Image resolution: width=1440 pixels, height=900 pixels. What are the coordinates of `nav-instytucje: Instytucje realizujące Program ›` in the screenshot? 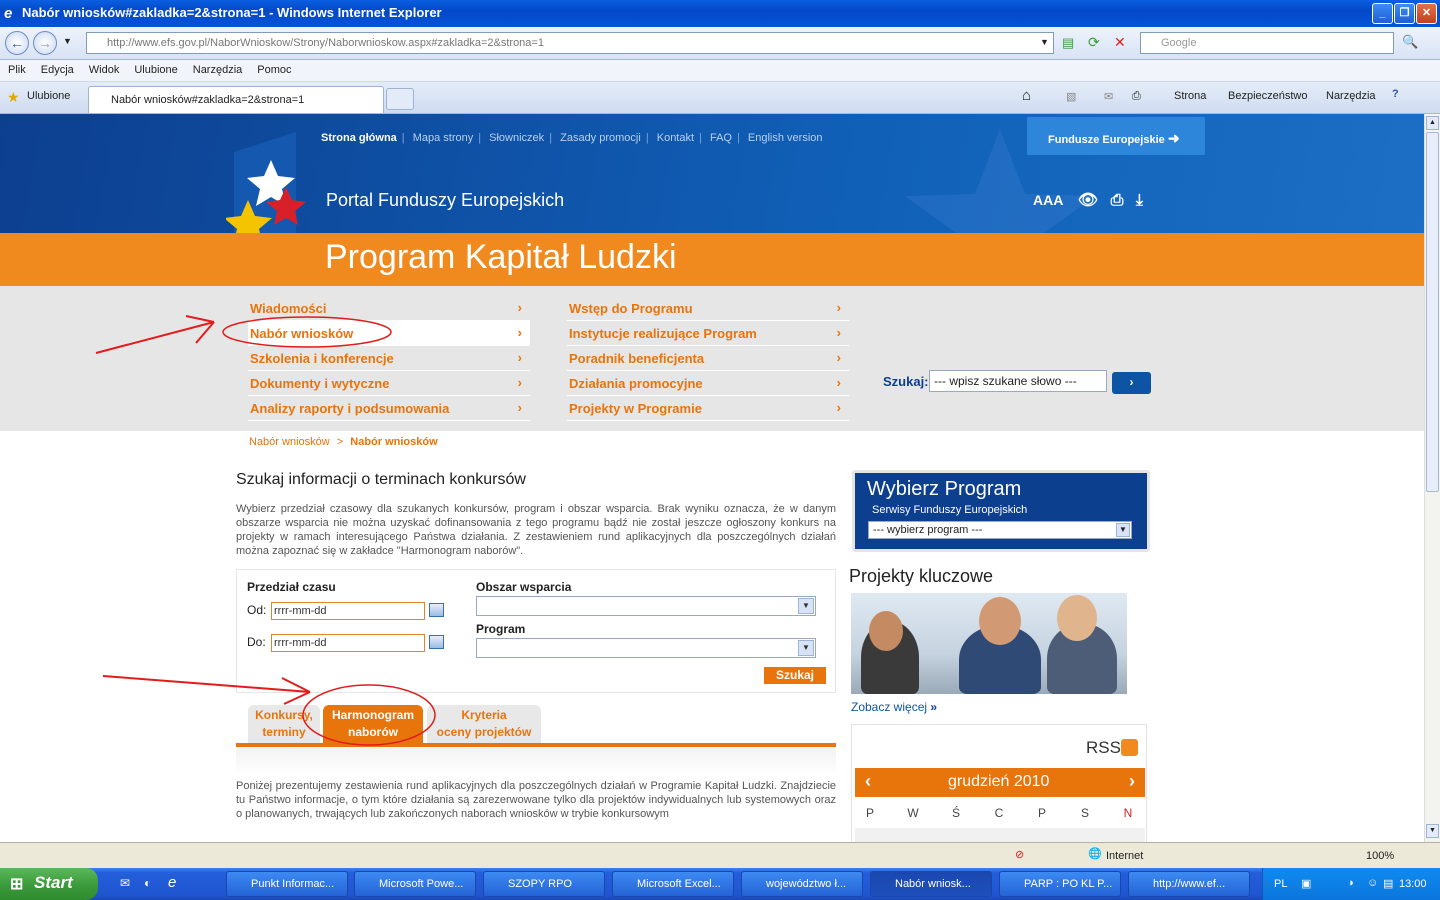 It's located at (708, 333).